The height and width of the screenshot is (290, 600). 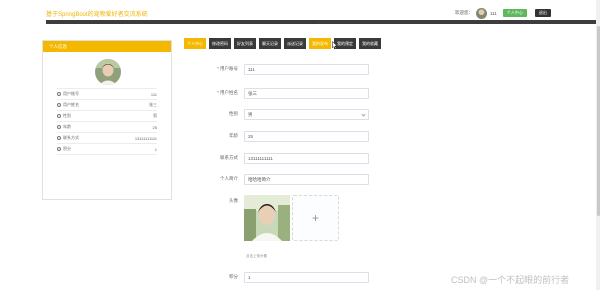 I want to click on profile-avatar, so click(x=108, y=72).